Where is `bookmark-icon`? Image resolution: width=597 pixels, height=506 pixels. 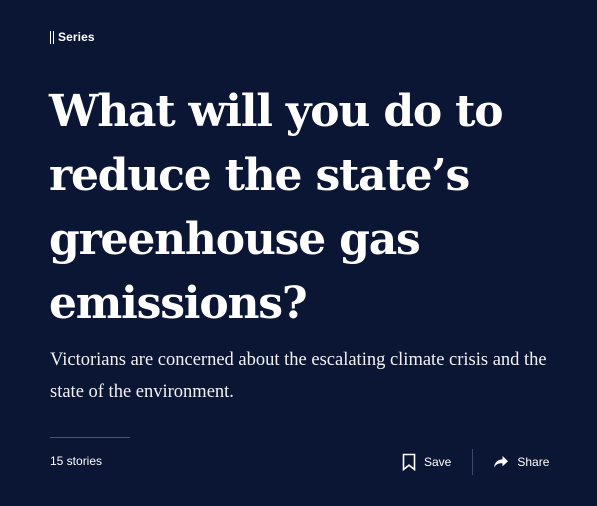 bookmark-icon is located at coordinates (409, 462).